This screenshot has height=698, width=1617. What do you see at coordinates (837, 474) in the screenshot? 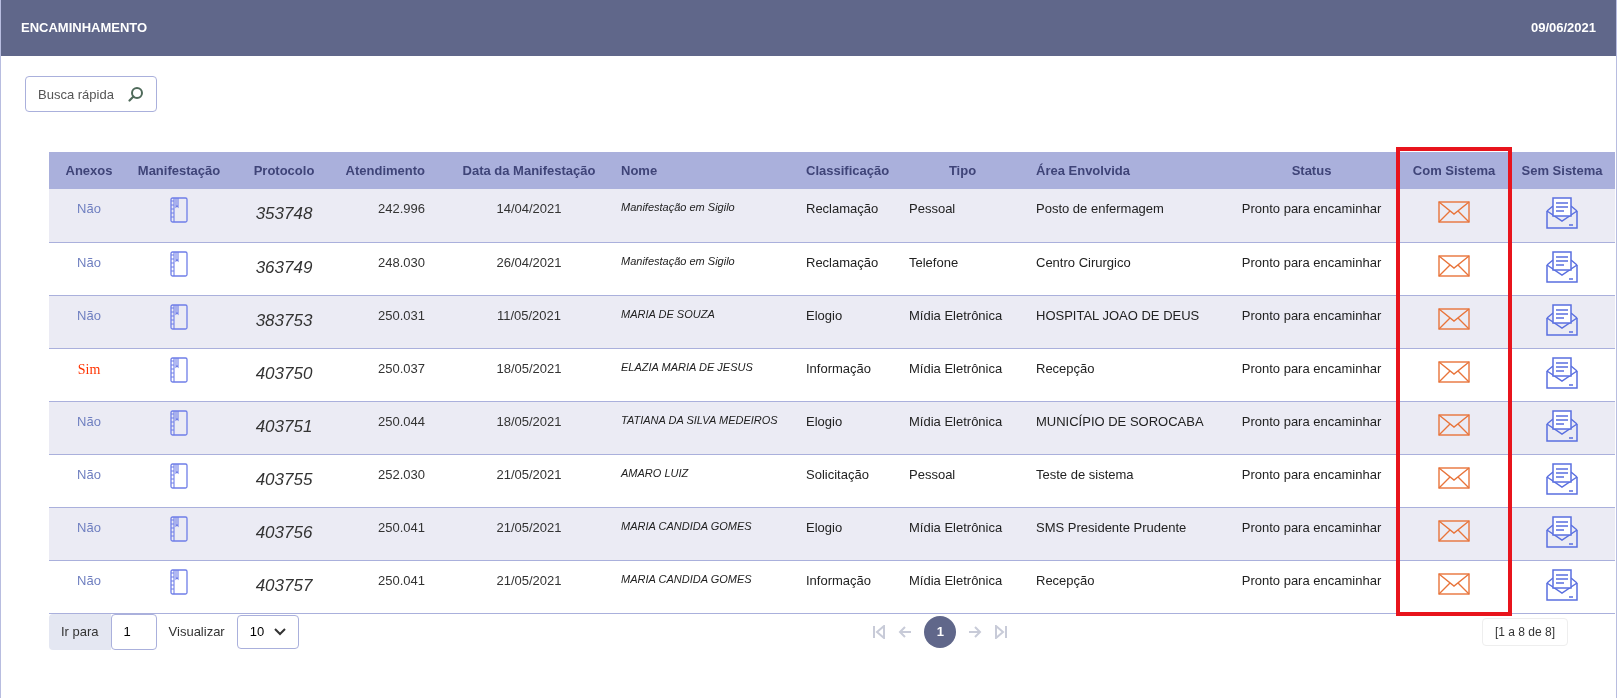
I see `classification: Solicitação` at bounding box center [837, 474].